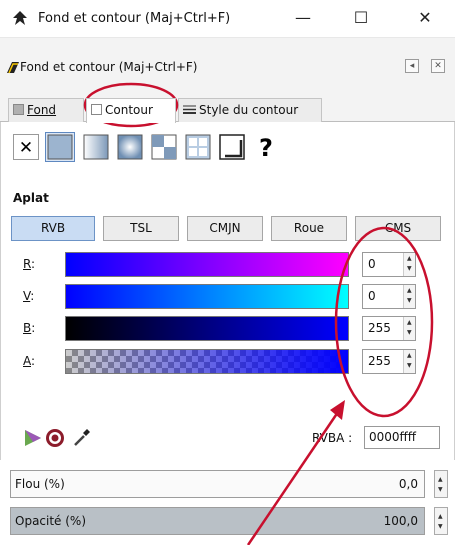 This screenshot has height=545, width=455. Describe the element at coordinates (134, 18) in the screenshot. I see `window-title: Fond et contour (Maj+Ctrl+F)` at that location.